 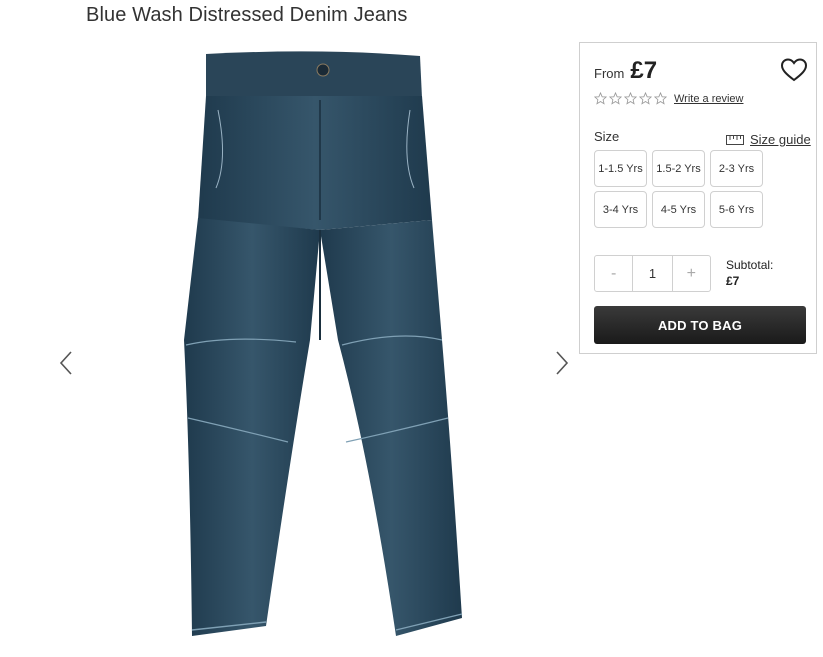 What do you see at coordinates (736, 168) in the screenshot?
I see `size-option: 2-3 Yrs` at bounding box center [736, 168].